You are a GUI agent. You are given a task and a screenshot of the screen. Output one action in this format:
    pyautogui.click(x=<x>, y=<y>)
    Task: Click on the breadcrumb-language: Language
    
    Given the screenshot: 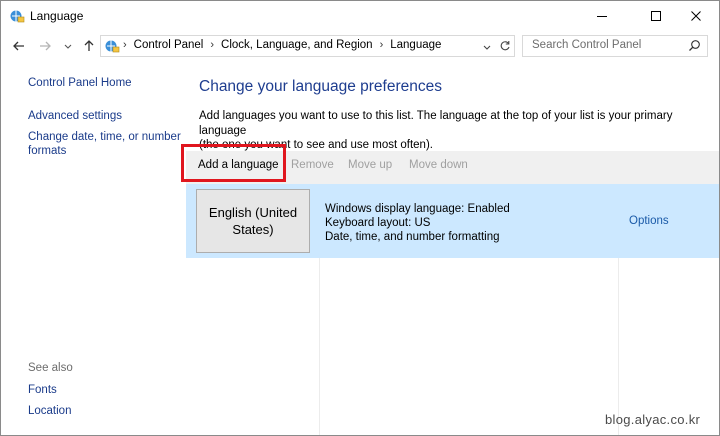 What is the action you would take?
    pyautogui.click(x=415, y=45)
    